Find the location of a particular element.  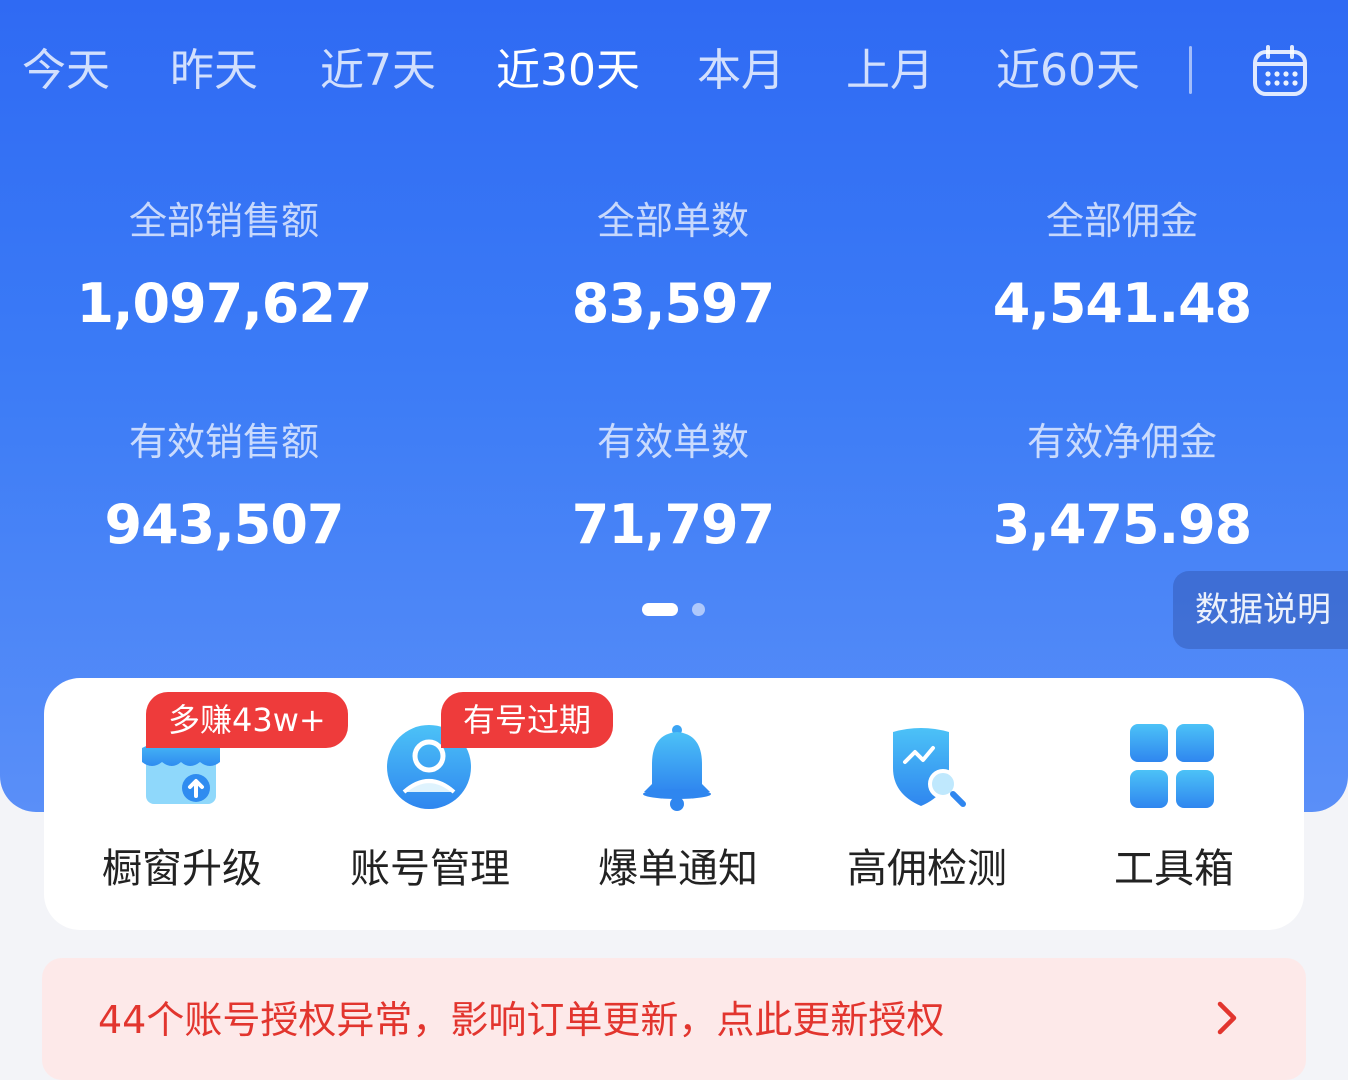

authorization-warning-text: 44个账号授权异常，影响订单更新，点此更新授权 is located at coordinates (521, 1020).